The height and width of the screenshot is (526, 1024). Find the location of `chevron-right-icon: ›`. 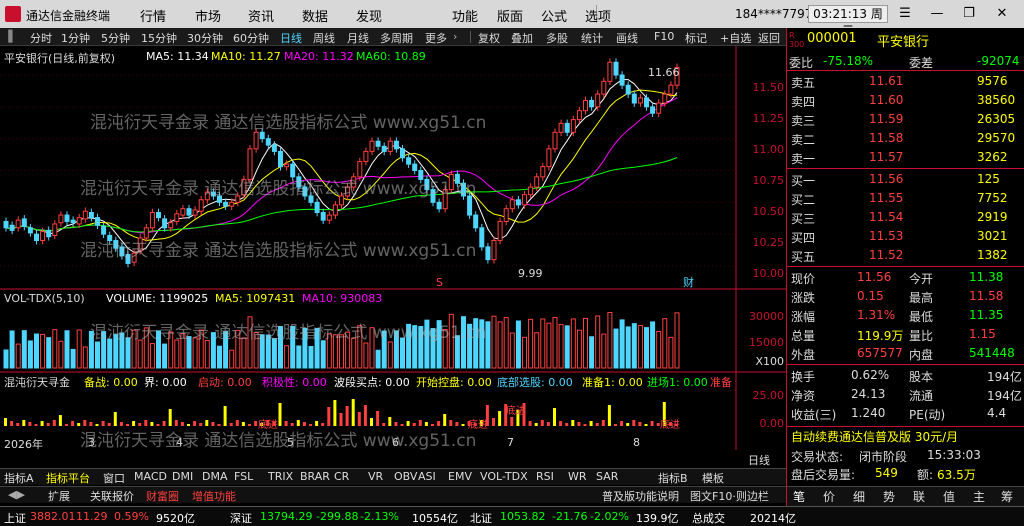

chevron-right-icon: › is located at coordinates (455, 36).